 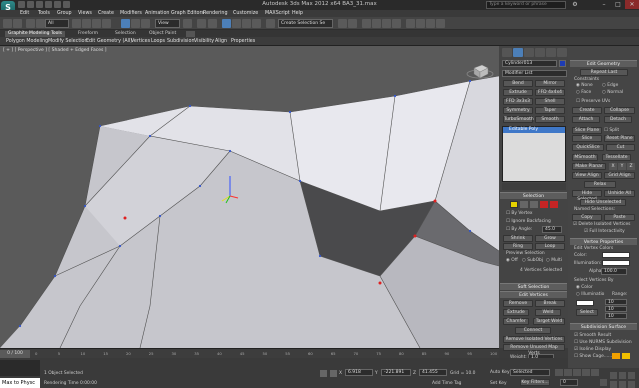 I want to click on shrink-button: Shrink, so click(x=518, y=238).